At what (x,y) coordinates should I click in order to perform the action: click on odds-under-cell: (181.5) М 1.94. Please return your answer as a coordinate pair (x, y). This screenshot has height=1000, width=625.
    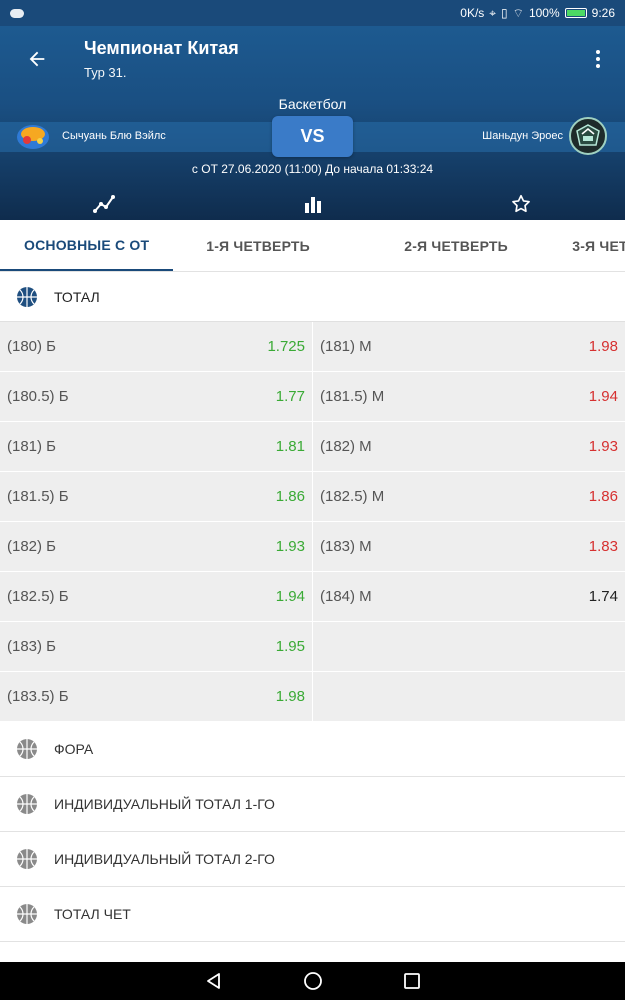
    Looking at the image, I should click on (468, 397).